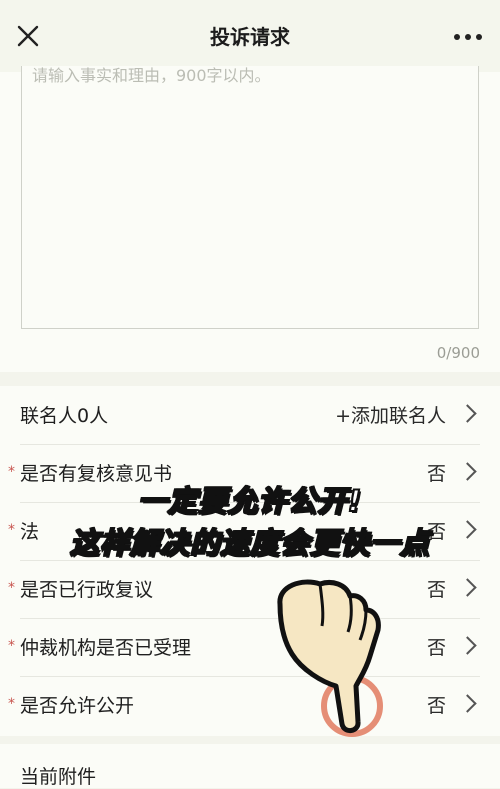 Image resolution: width=500 pixels, height=789 pixels. What do you see at coordinates (468, 38) in the screenshot?
I see `more-icon` at bounding box center [468, 38].